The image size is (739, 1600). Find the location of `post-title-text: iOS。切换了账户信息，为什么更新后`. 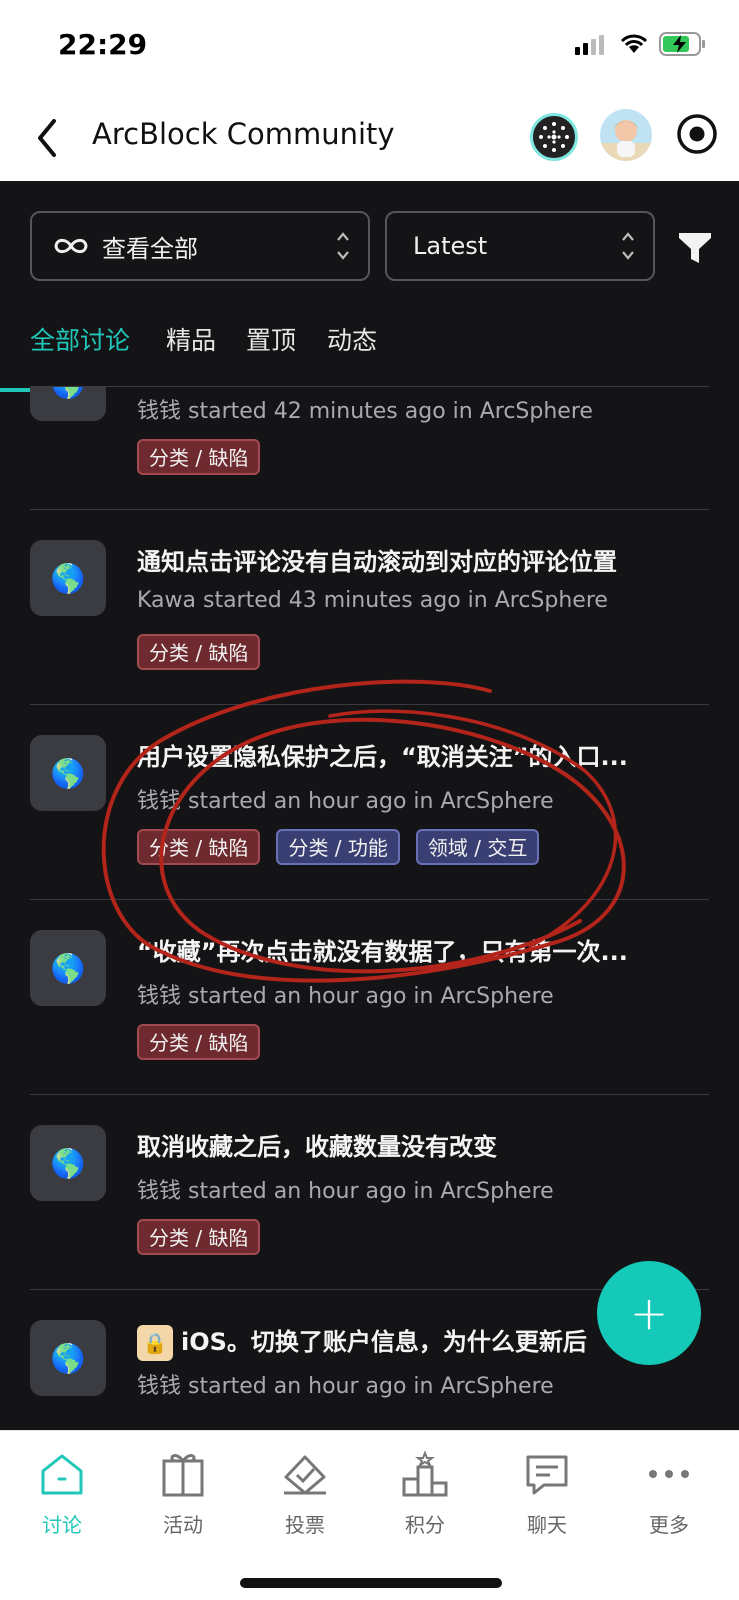

post-title-text: iOS。切换了账户信息，为什么更新后 is located at coordinates (384, 1342).